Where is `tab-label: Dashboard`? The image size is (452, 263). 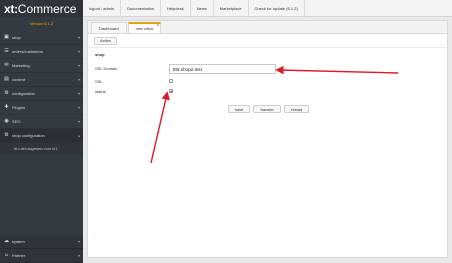
tab-label: Dashboard is located at coordinates (109, 28).